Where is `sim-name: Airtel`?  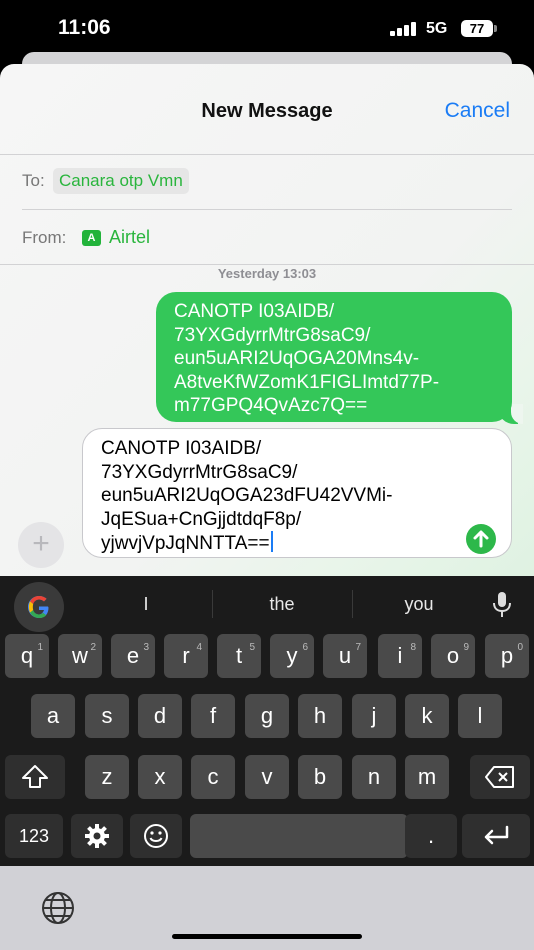
sim-name: Airtel is located at coordinates (129, 237).